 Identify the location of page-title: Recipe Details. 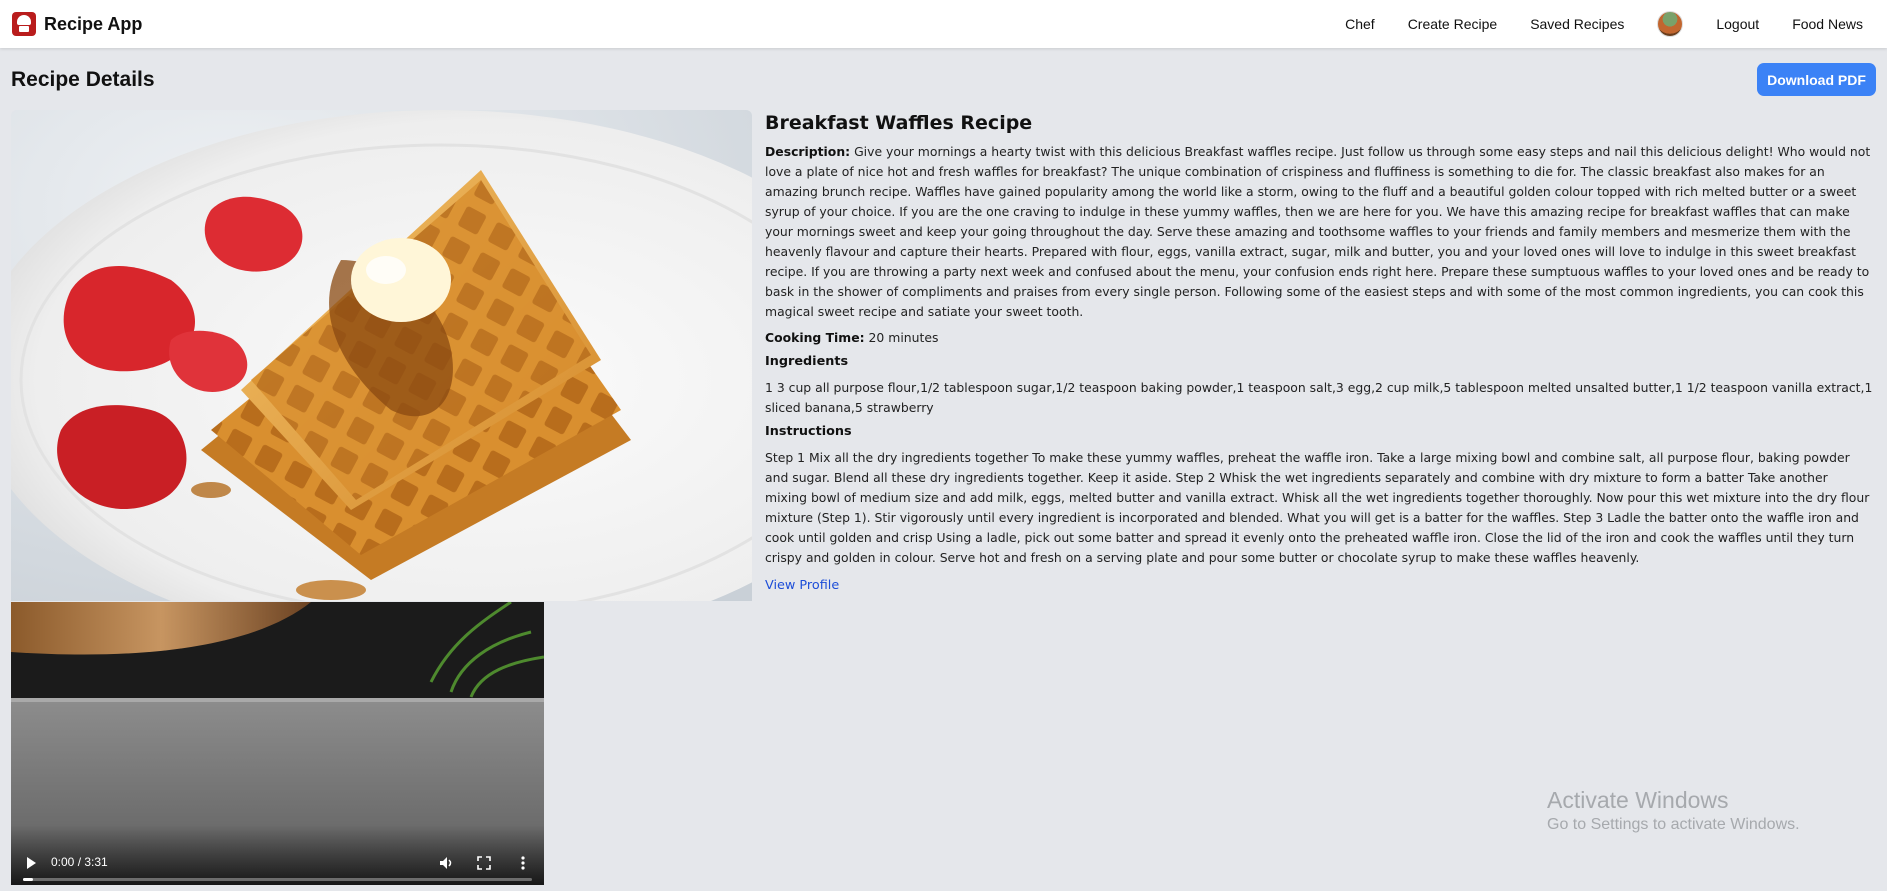
(83, 79).